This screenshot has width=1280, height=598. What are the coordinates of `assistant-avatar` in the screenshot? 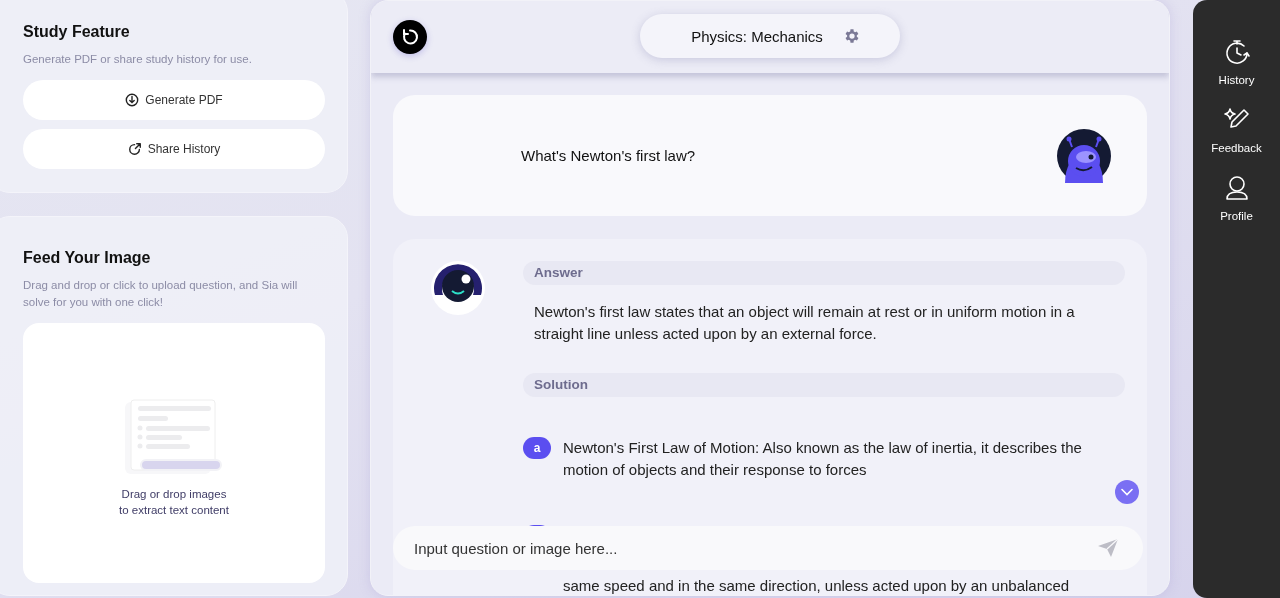 It's located at (458, 288).